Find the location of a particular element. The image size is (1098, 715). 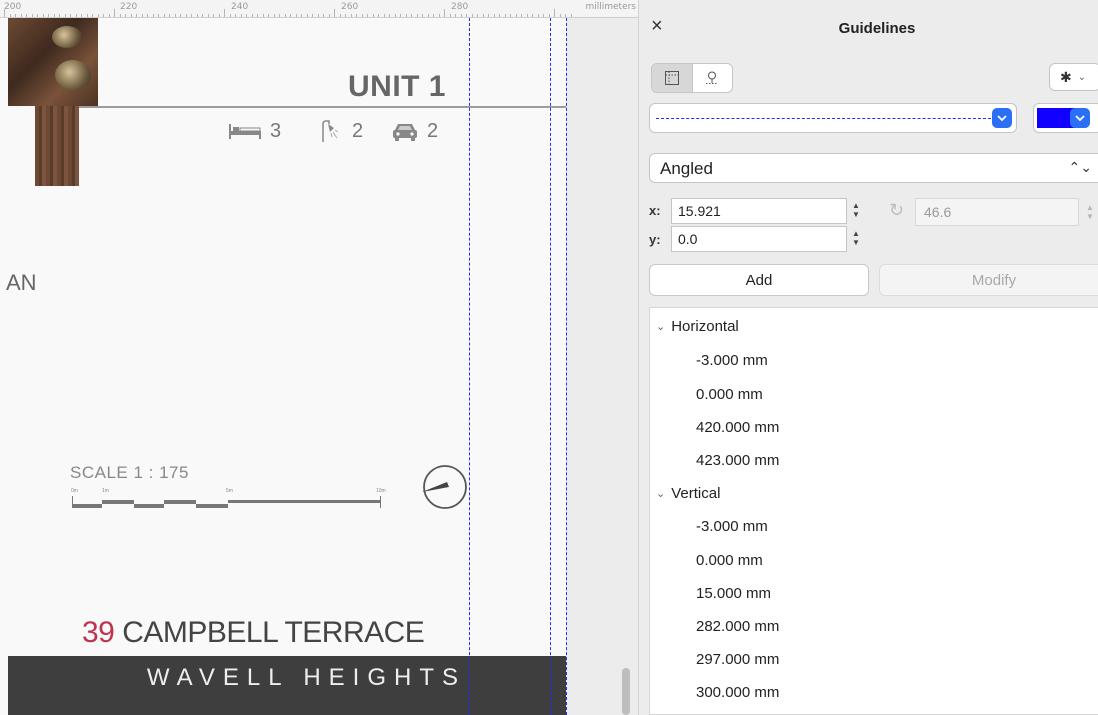

y-position-input is located at coordinates (759, 239).